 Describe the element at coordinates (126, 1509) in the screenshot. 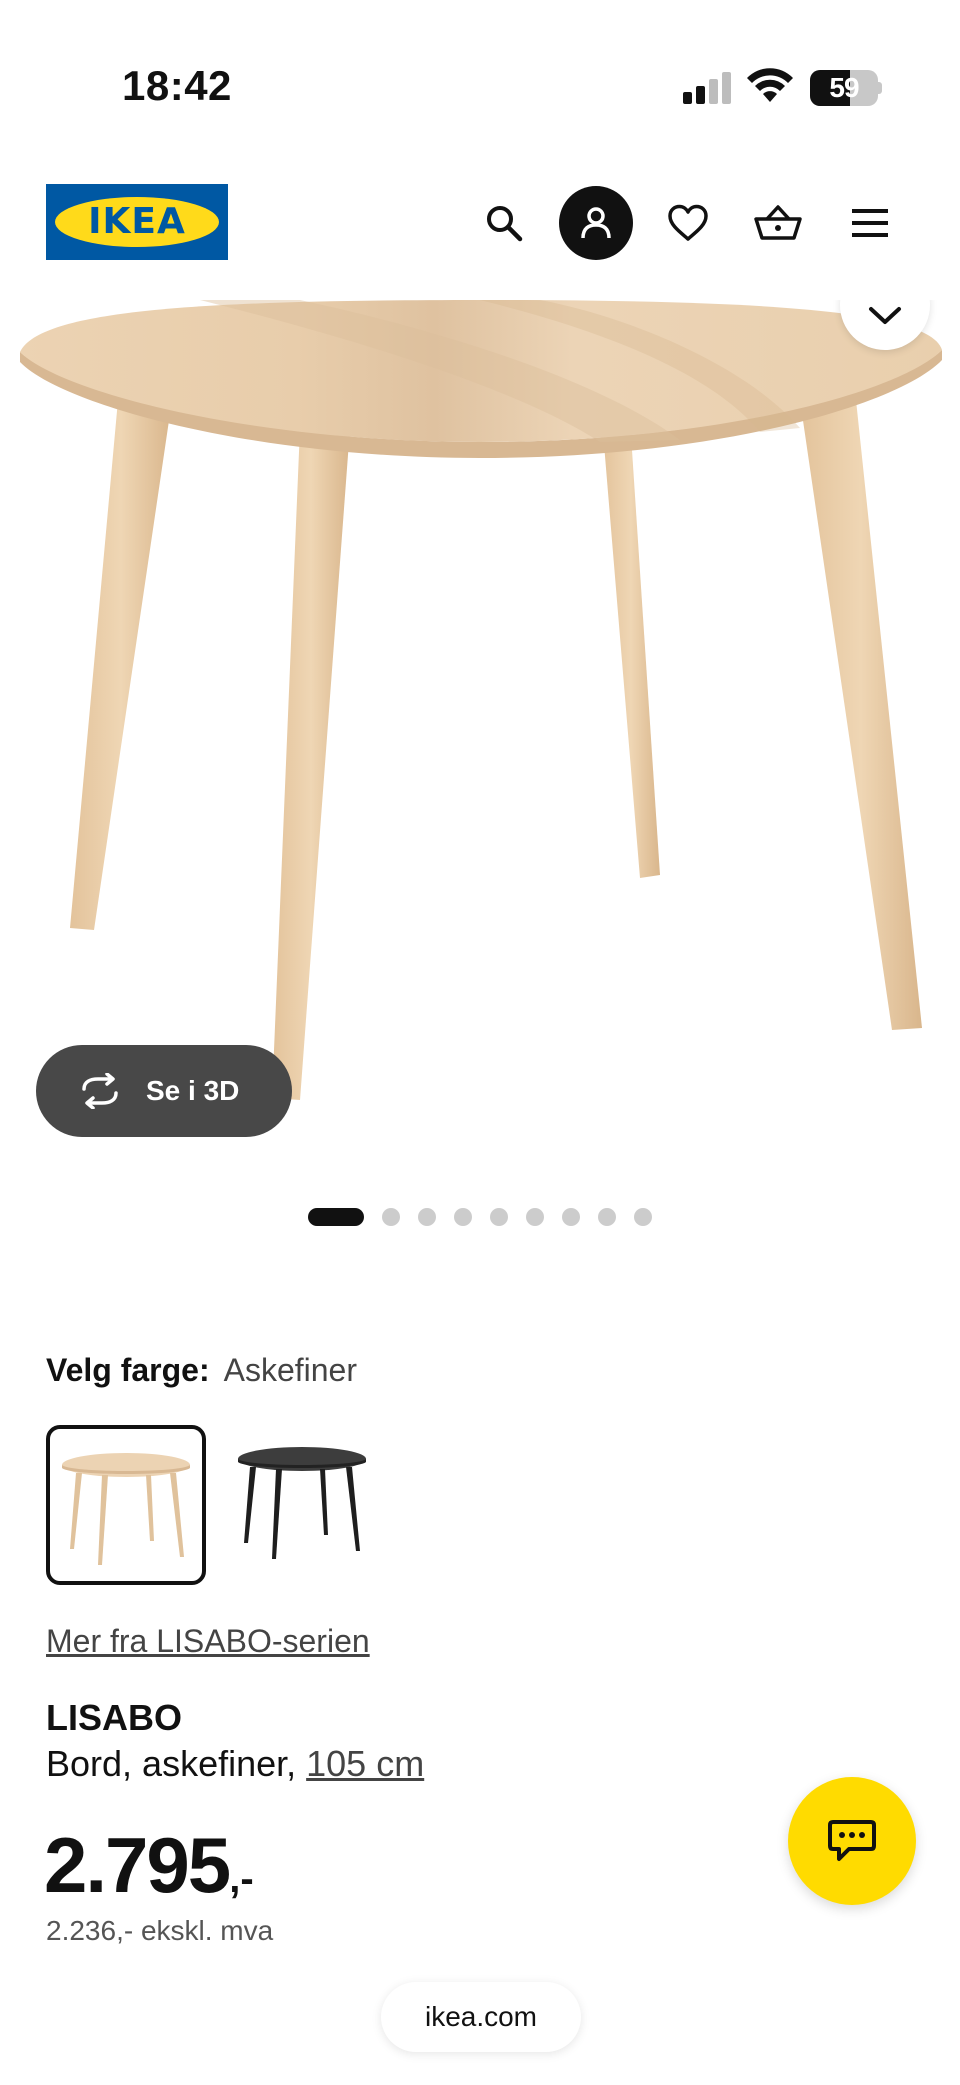

I see `swatch-image-ash-table` at that location.